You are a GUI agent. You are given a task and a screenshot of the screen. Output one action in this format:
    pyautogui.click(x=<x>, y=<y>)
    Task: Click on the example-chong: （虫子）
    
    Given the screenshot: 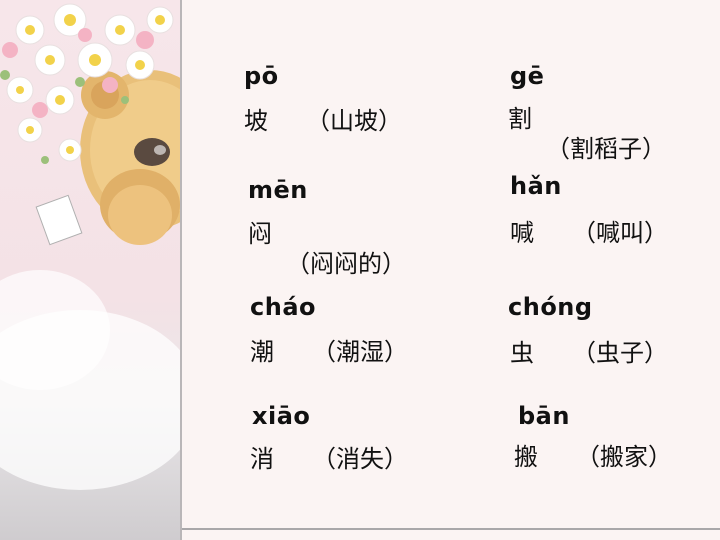 What is the action you would take?
    pyautogui.click(x=620, y=353)
    